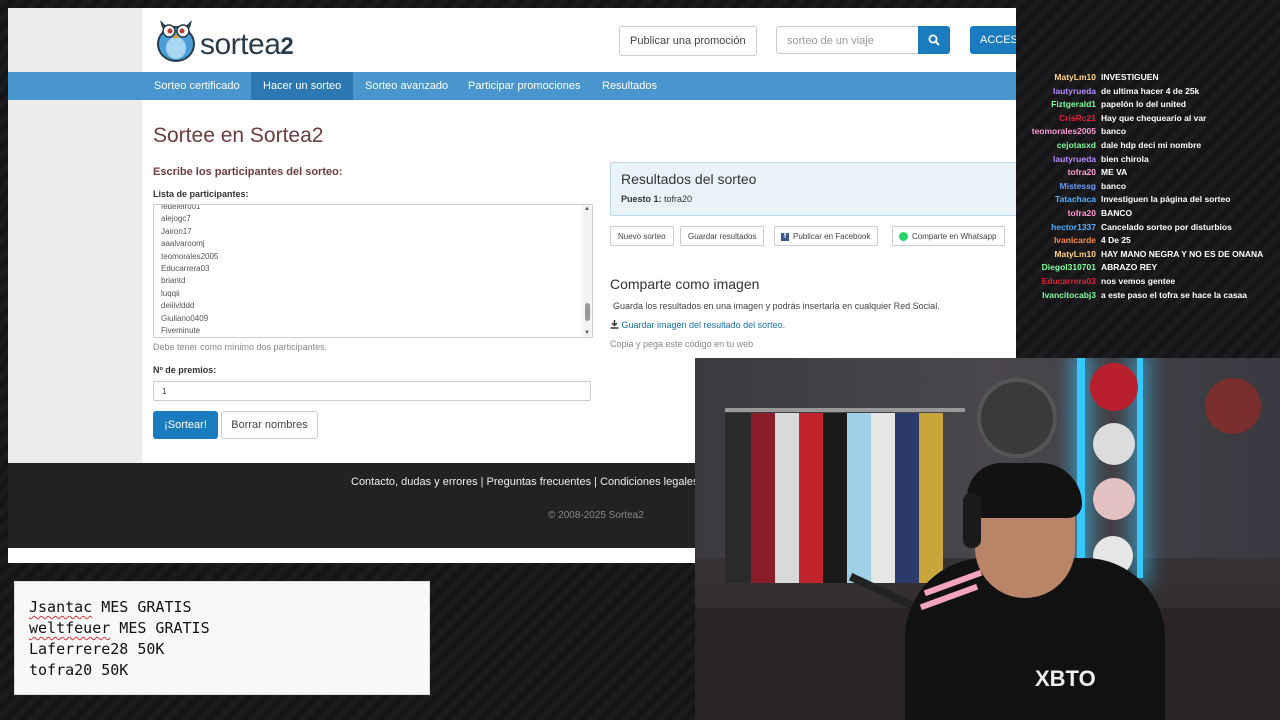 The height and width of the screenshot is (720, 1280). What do you see at coordinates (1077, 118) in the screenshot?
I see `chat-username: CrisRc21` at bounding box center [1077, 118].